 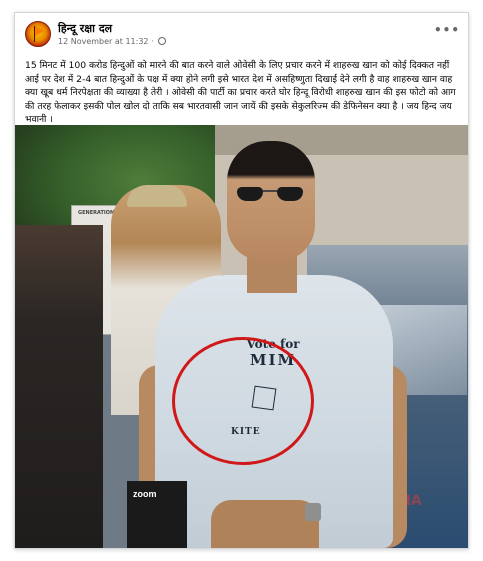 I want to click on highlight-circle, so click(x=243, y=401).